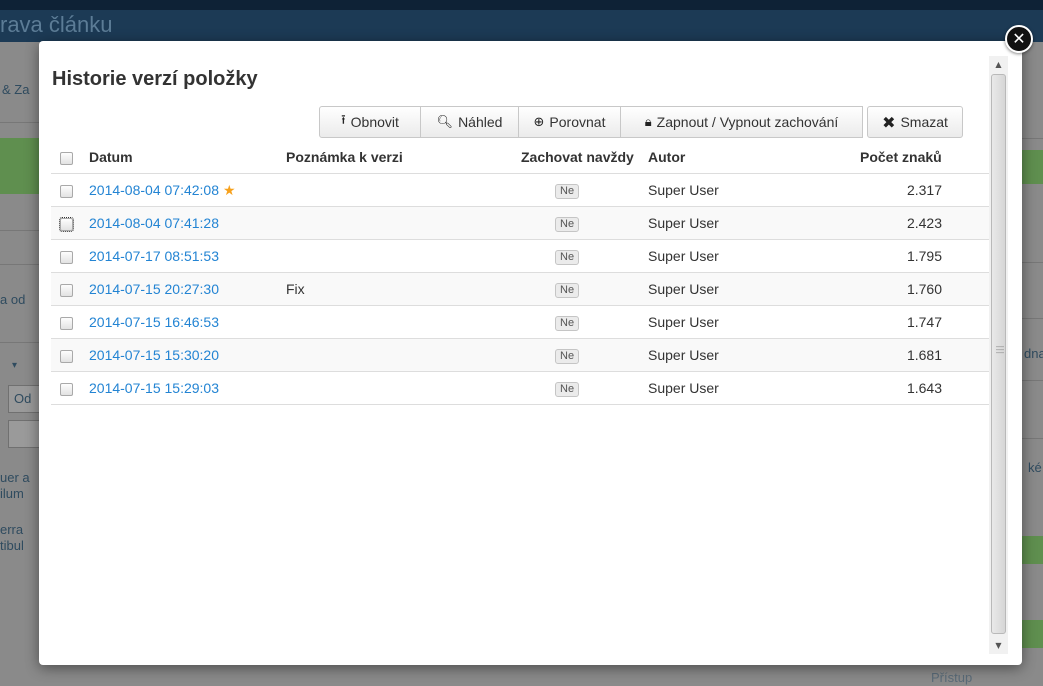 This screenshot has height=686, width=1043. I want to click on scroll-up-arrow-icon: ▲, so click(998, 64).